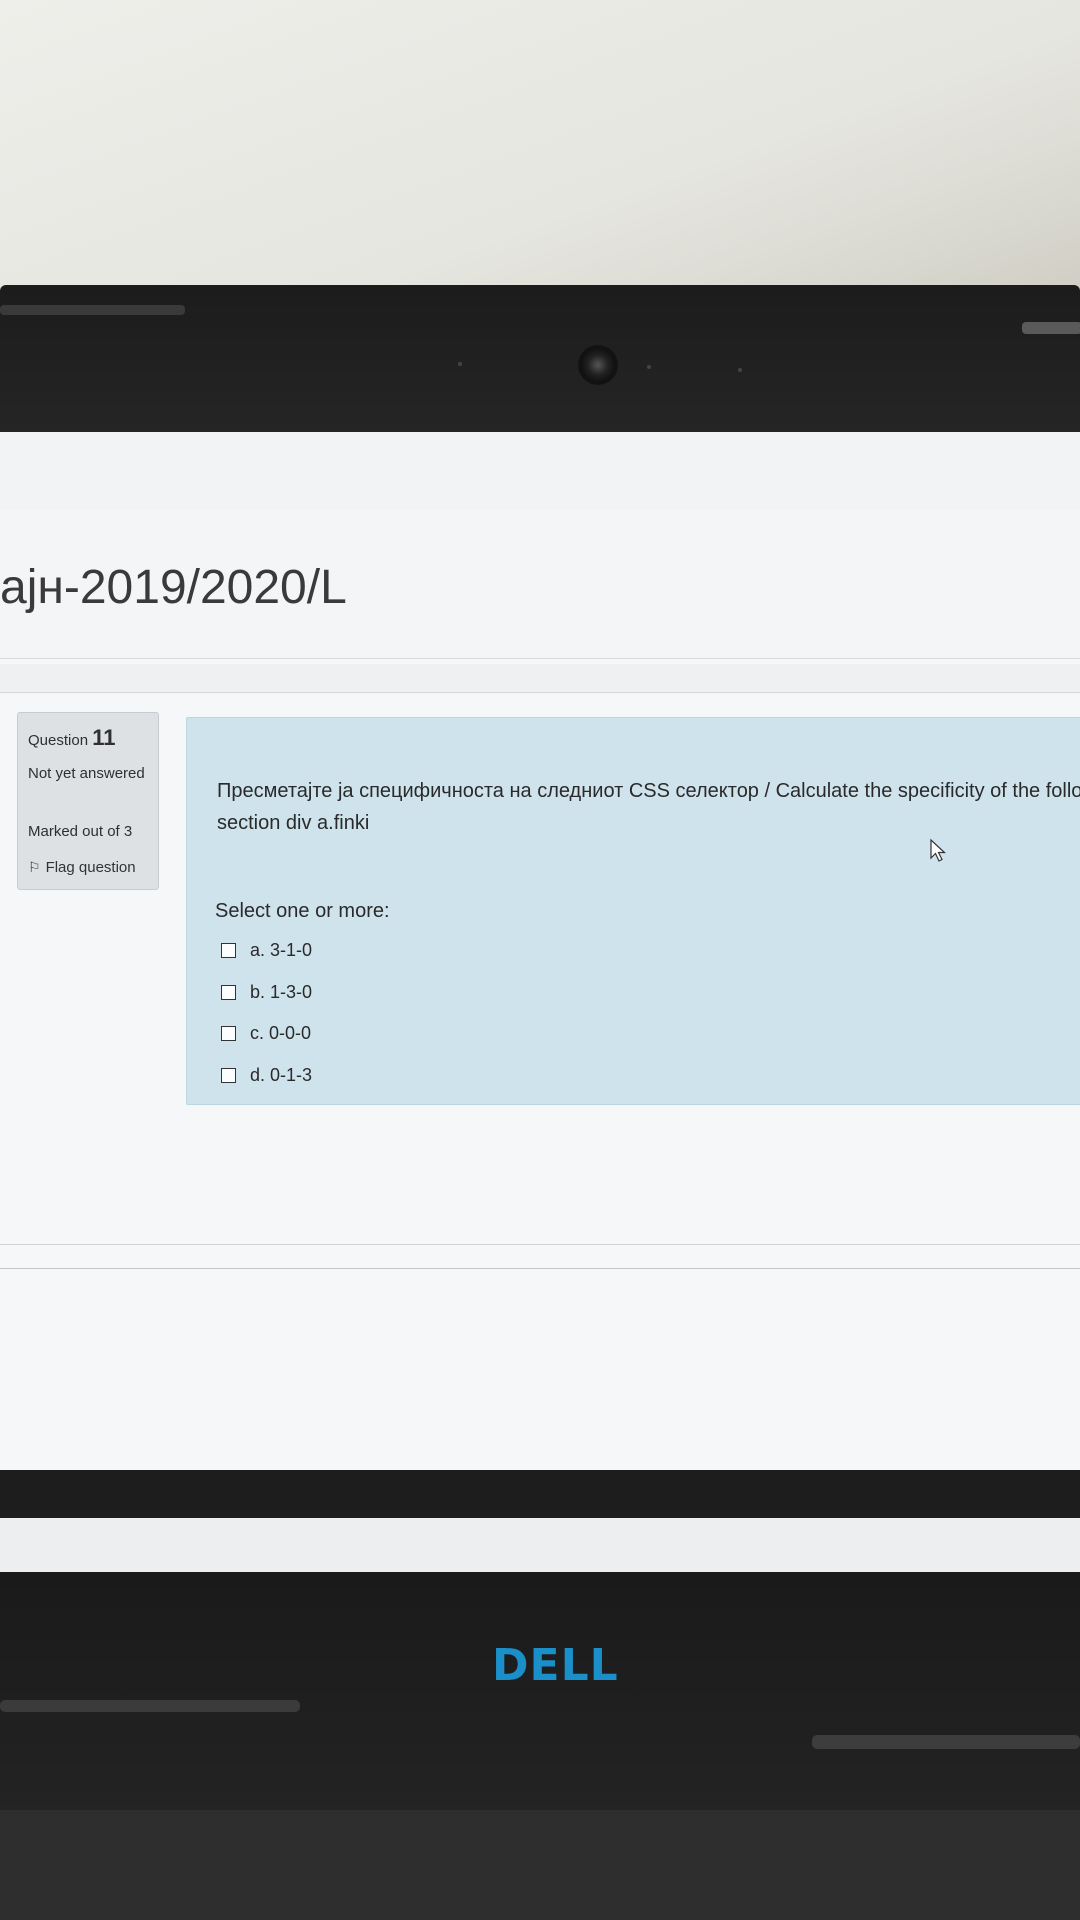  What do you see at coordinates (280, 1033) in the screenshot?
I see `answer-label: c. 0-0-0` at bounding box center [280, 1033].